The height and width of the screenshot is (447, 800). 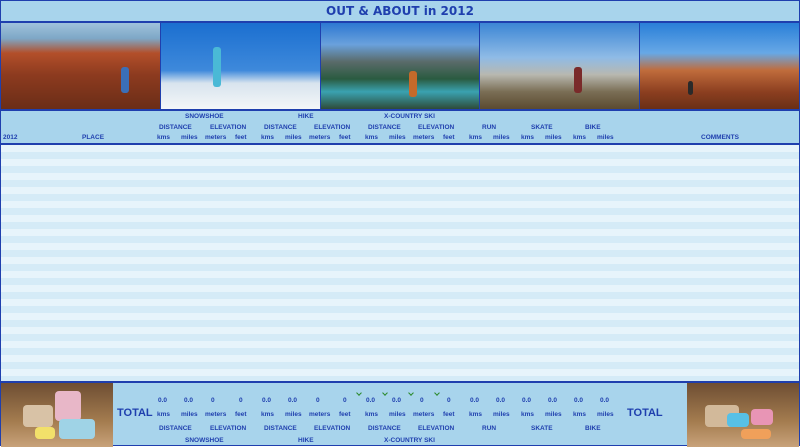 I want to click on header-skate: SKATE, so click(x=542, y=127).